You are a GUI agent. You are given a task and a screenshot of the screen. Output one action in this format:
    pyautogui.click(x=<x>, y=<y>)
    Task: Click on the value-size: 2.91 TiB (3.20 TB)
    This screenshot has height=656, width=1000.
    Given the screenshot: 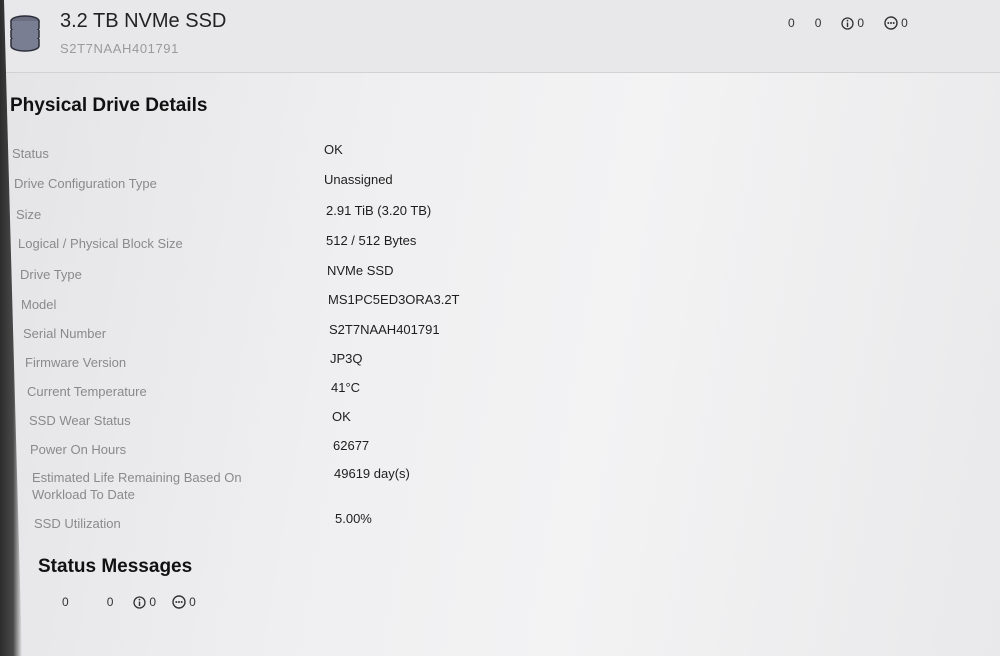 What is the action you would take?
    pyautogui.click(x=379, y=210)
    